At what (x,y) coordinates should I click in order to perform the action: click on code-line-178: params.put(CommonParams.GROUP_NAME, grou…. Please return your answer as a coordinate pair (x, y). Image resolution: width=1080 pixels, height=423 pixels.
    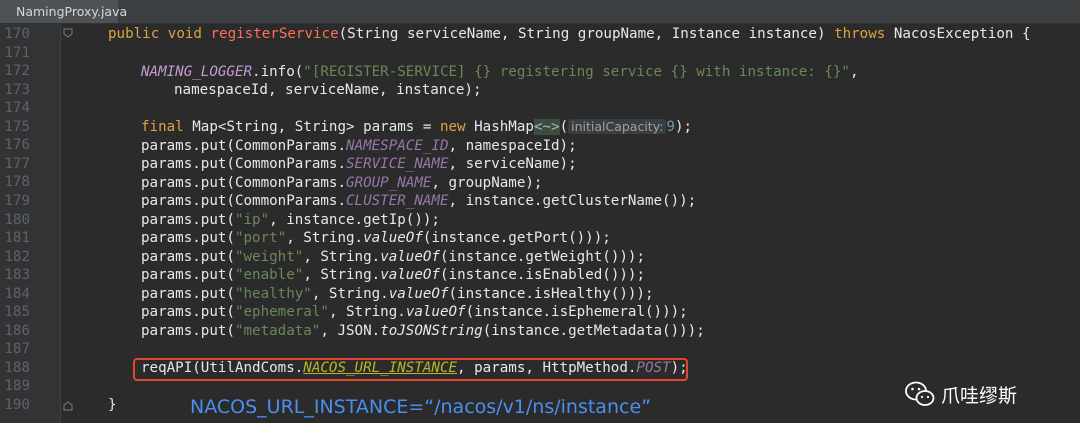
    Looking at the image, I should click on (342, 183).